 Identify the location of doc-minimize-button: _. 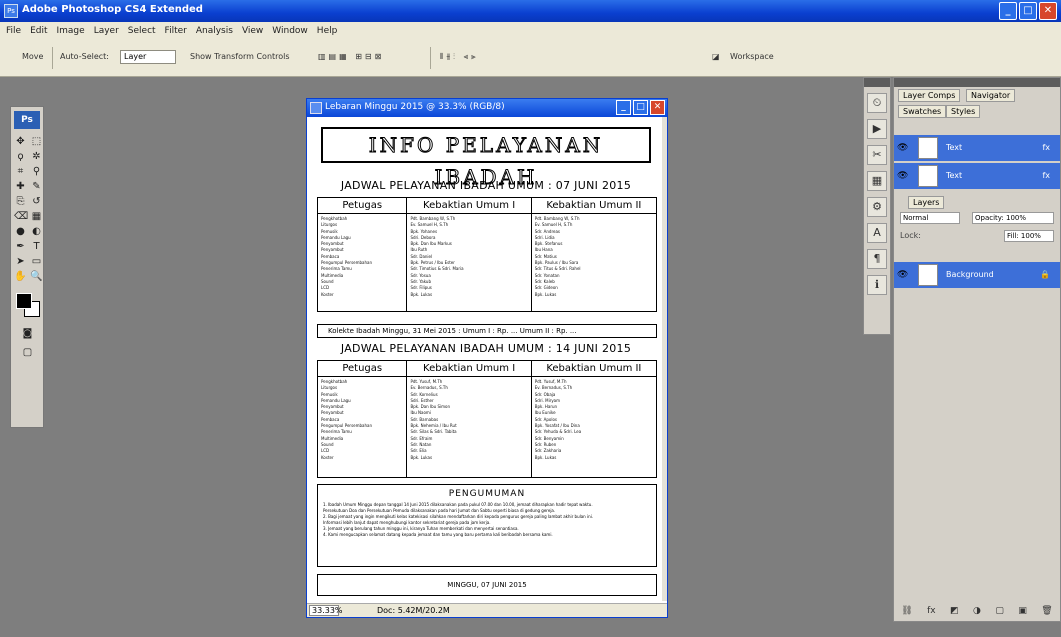
(623, 107).